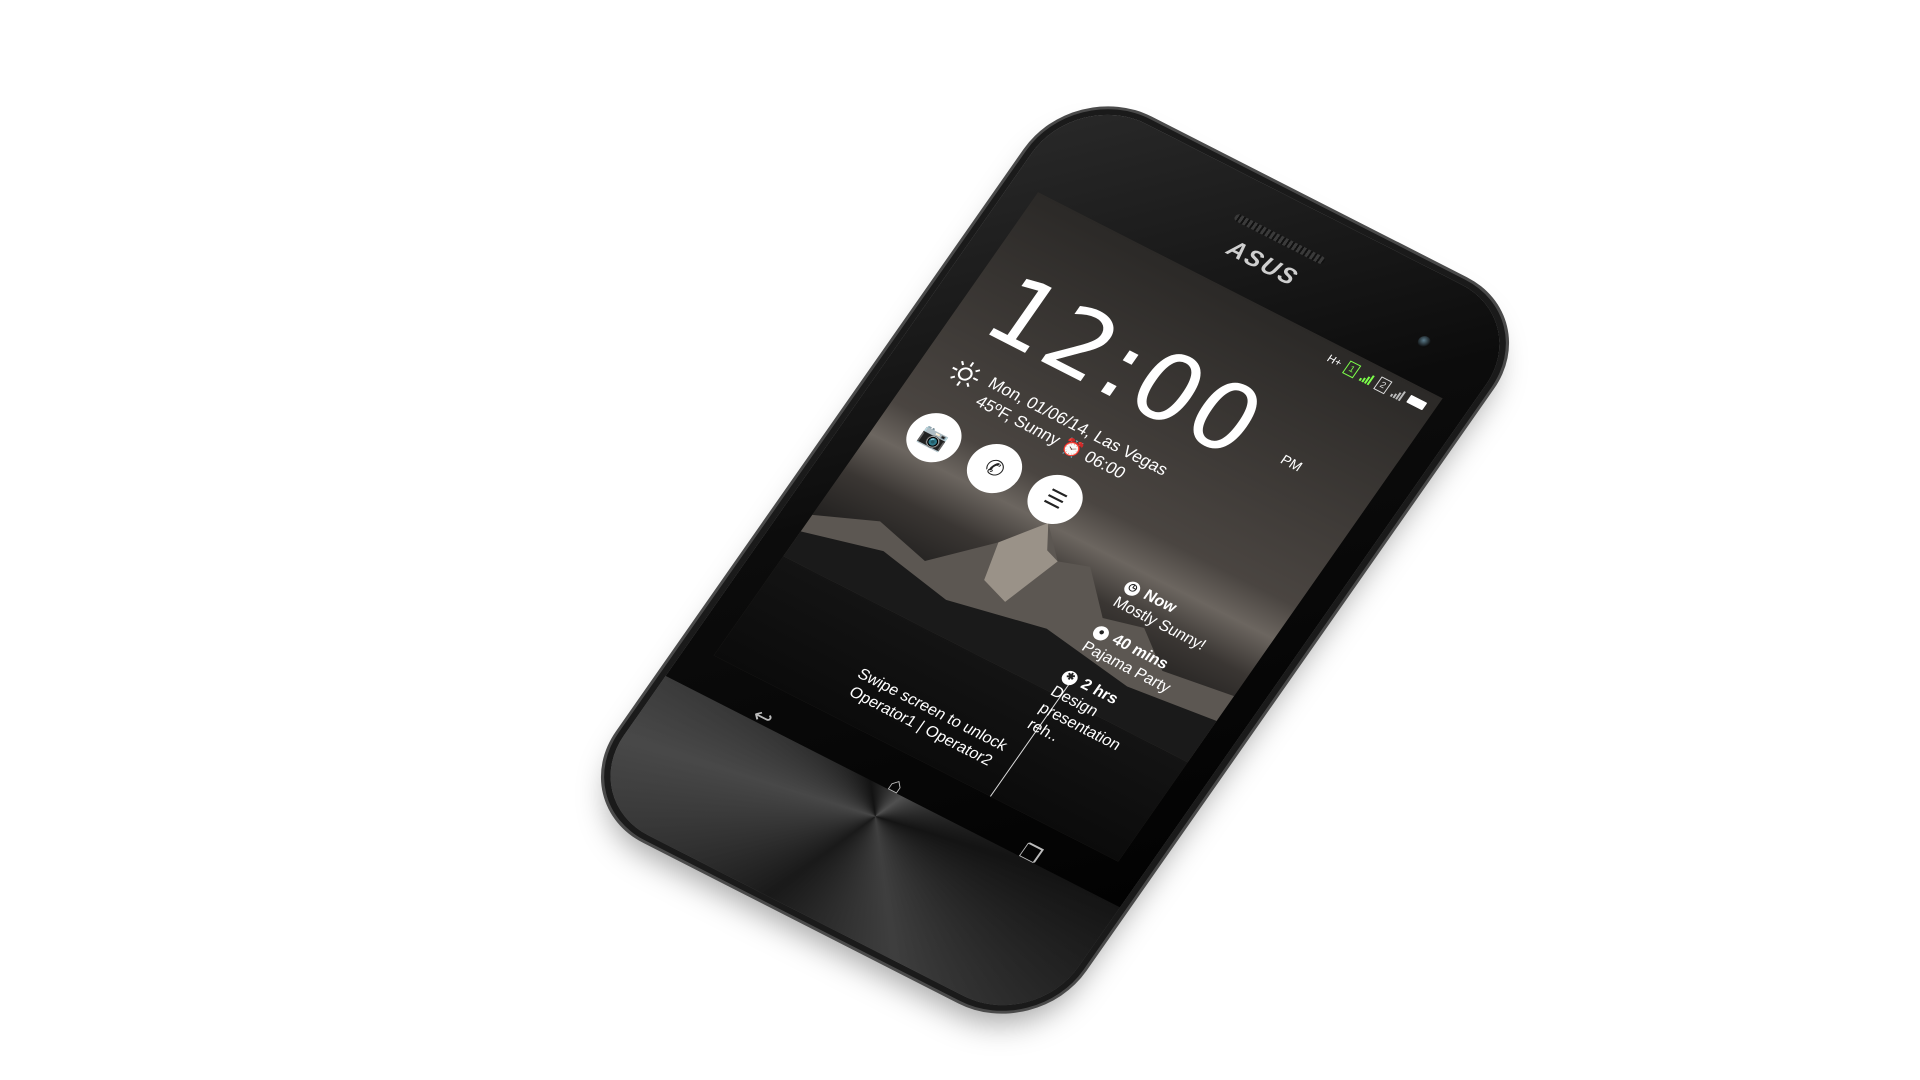  Describe the element at coordinates (1398, 393) in the screenshot. I see `sim2-signal-icon` at that location.